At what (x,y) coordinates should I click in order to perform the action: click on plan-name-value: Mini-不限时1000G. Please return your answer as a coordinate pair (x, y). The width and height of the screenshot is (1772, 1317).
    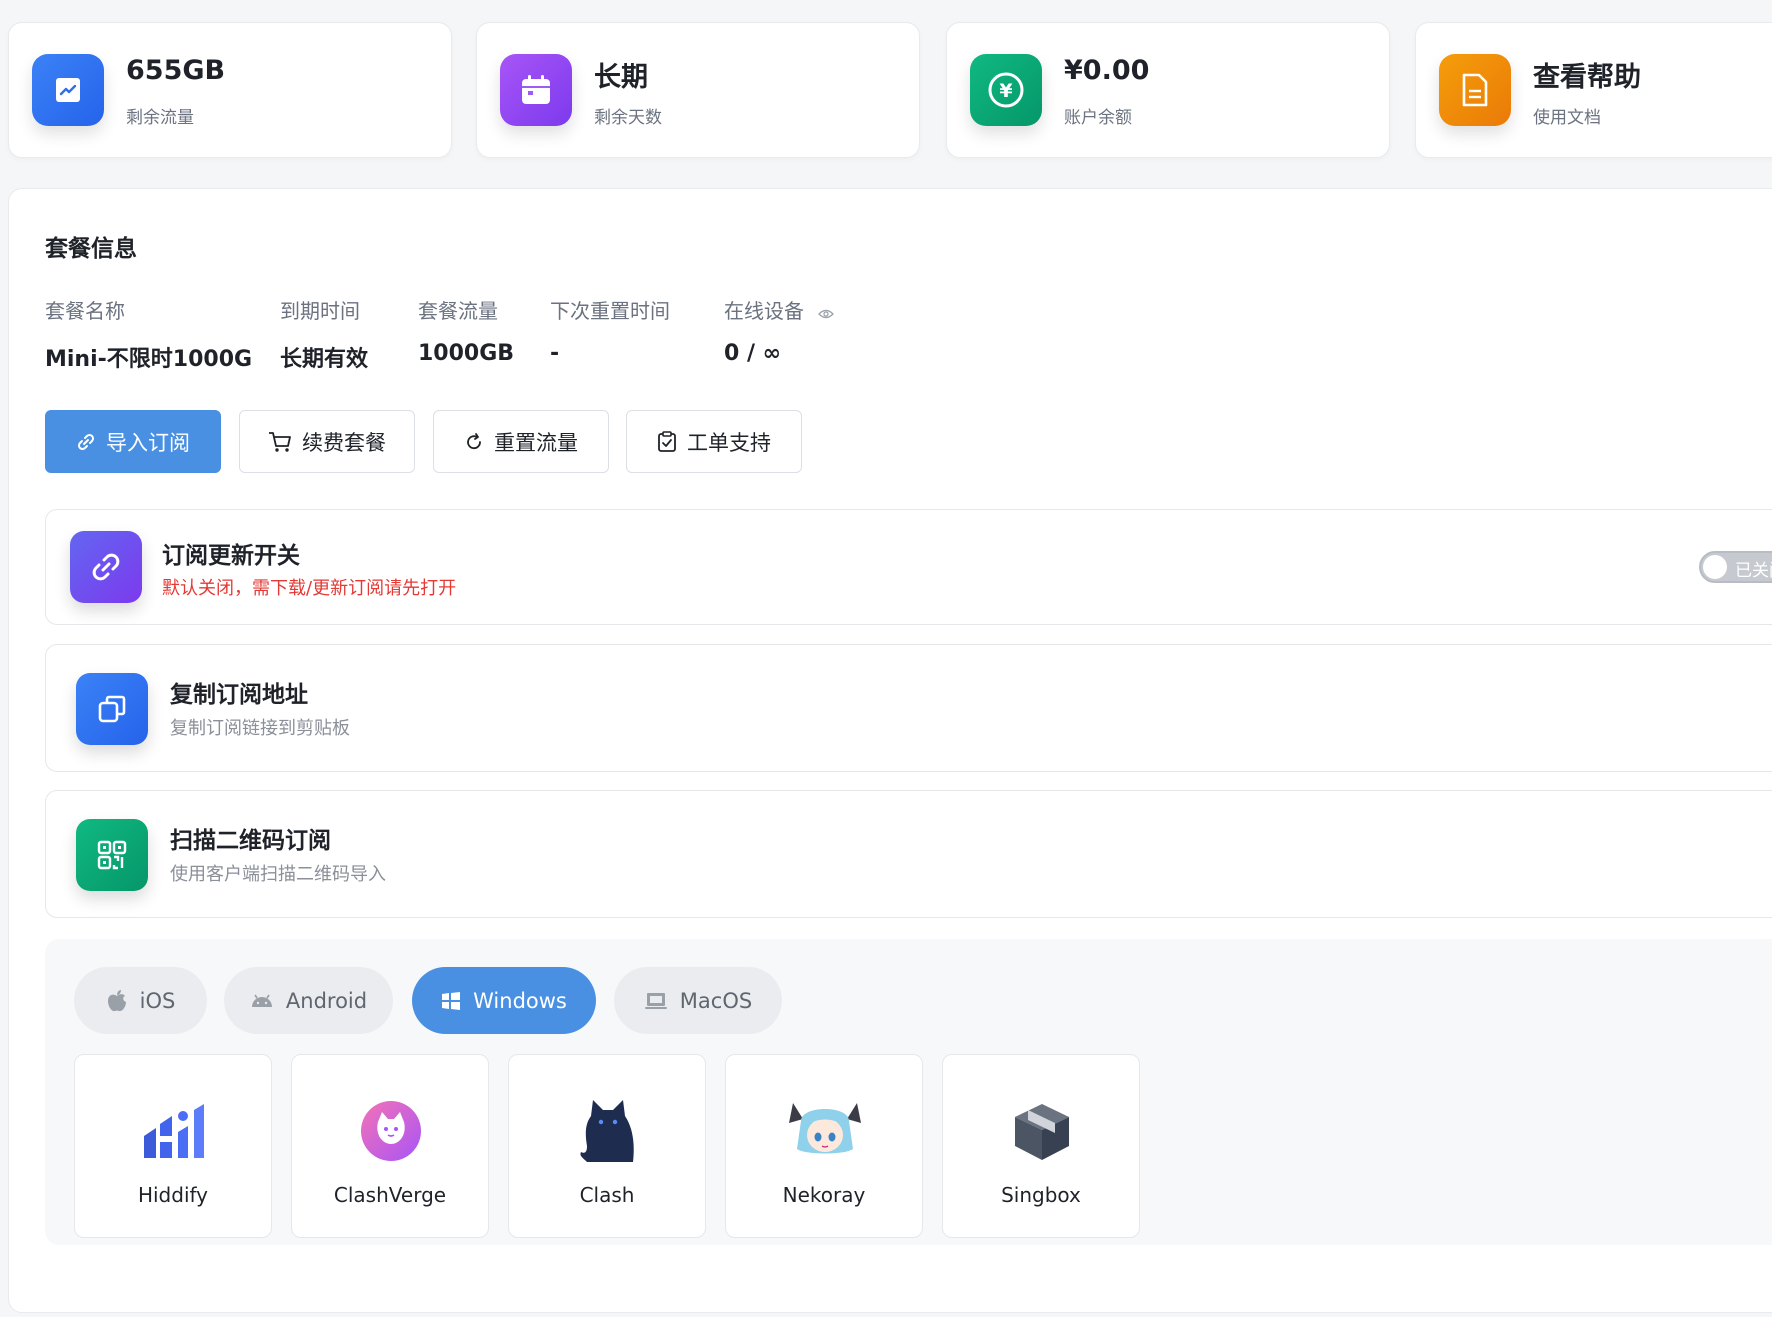
    Looking at the image, I should click on (149, 359).